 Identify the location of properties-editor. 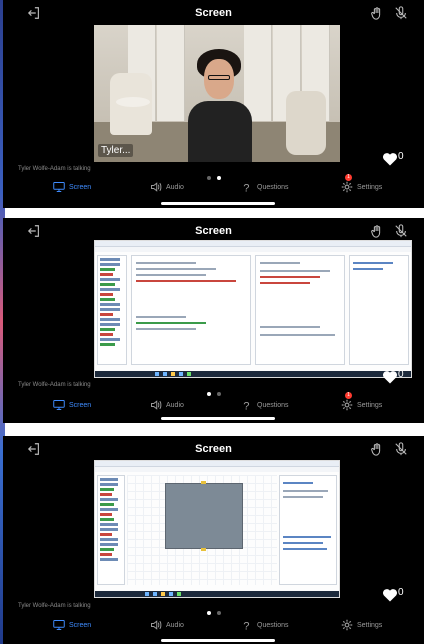
(191, 310).